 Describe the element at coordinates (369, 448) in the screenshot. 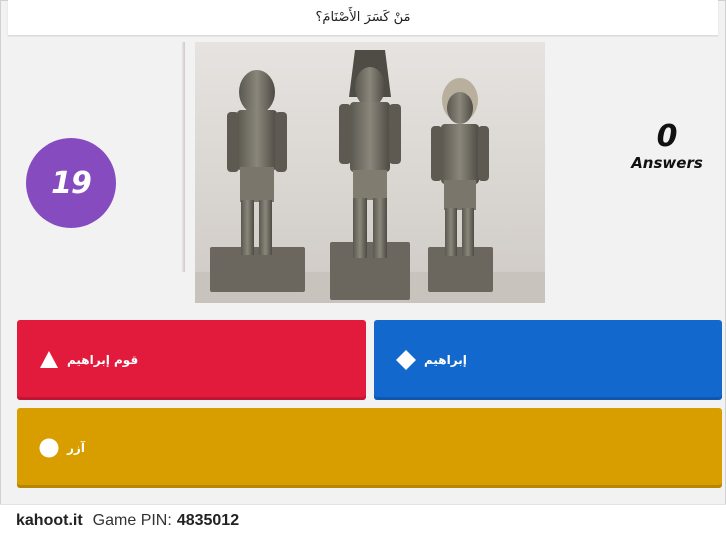

I see `answer-option-3: آزر` at that location.